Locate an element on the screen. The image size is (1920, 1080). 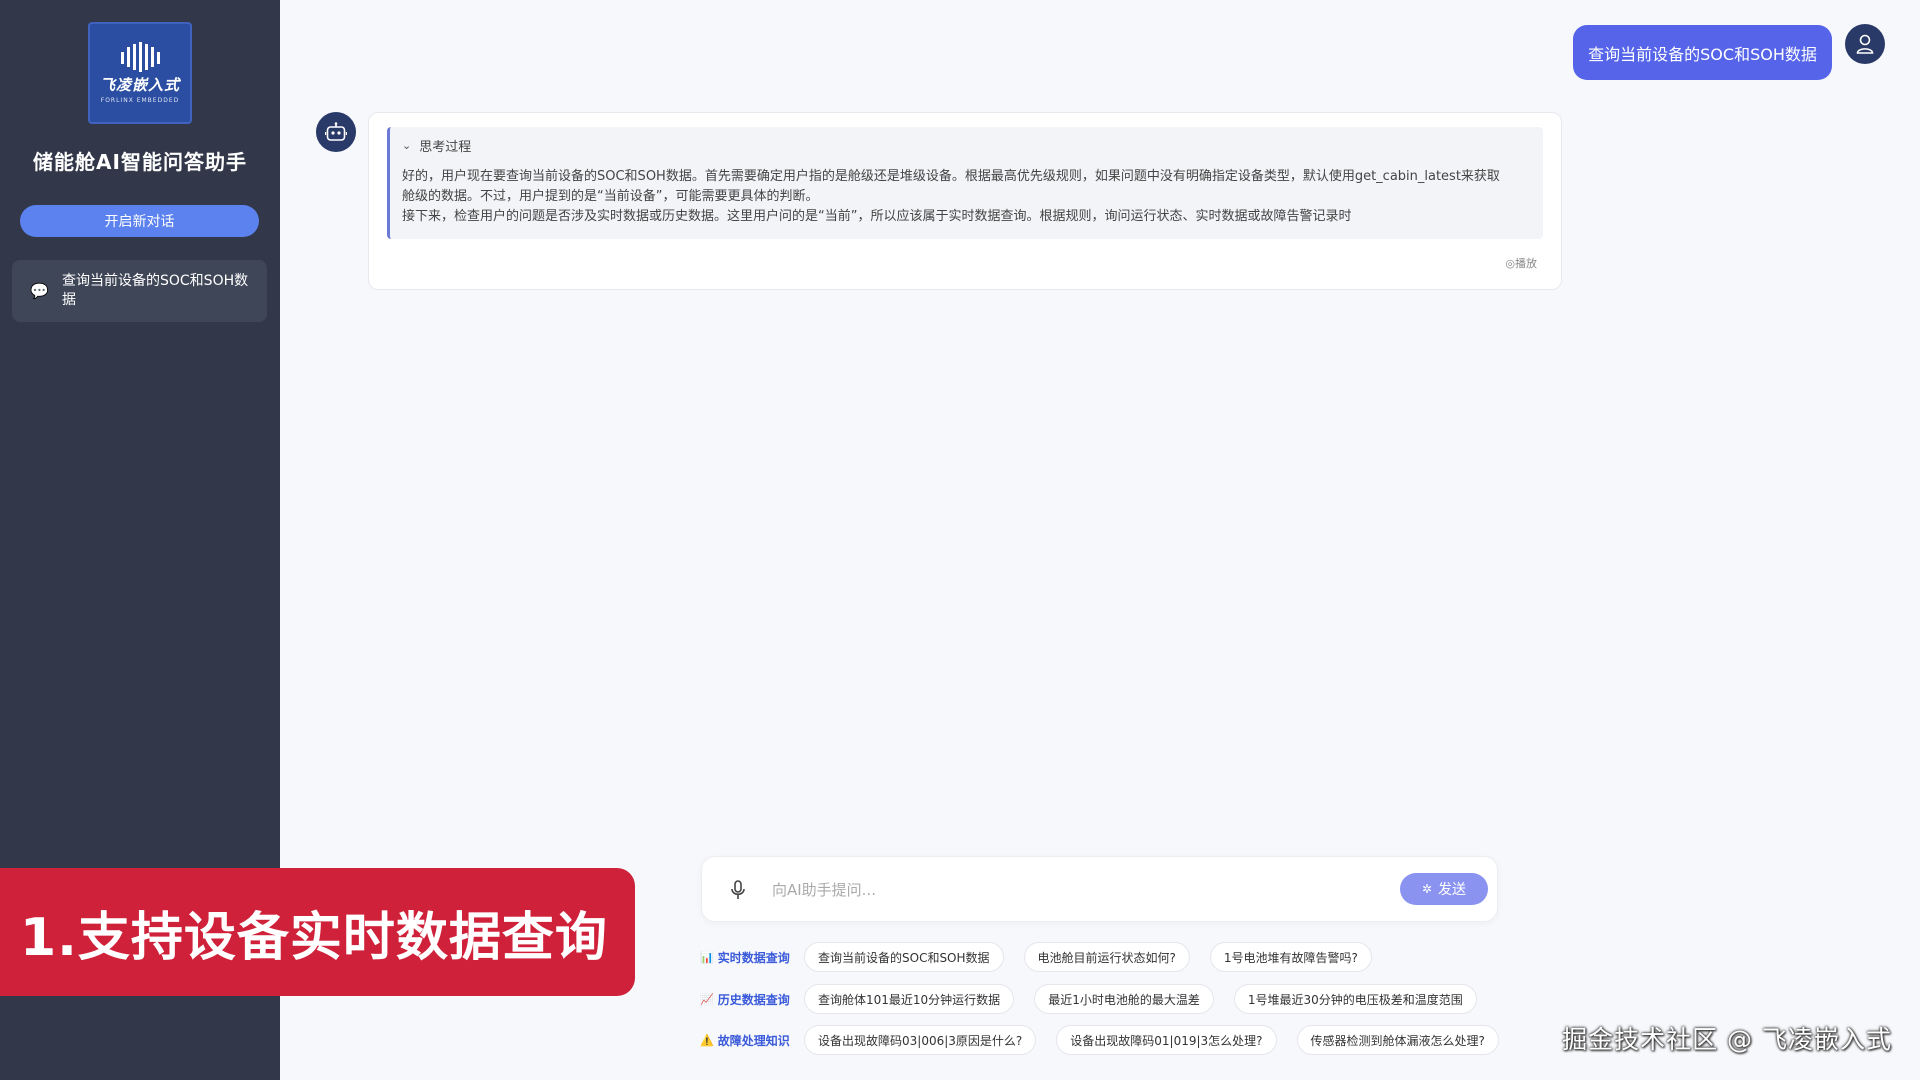
user-message-bubble: 查询当前设备的SOC和SOH数据 is located at coordinates (1702, 52).